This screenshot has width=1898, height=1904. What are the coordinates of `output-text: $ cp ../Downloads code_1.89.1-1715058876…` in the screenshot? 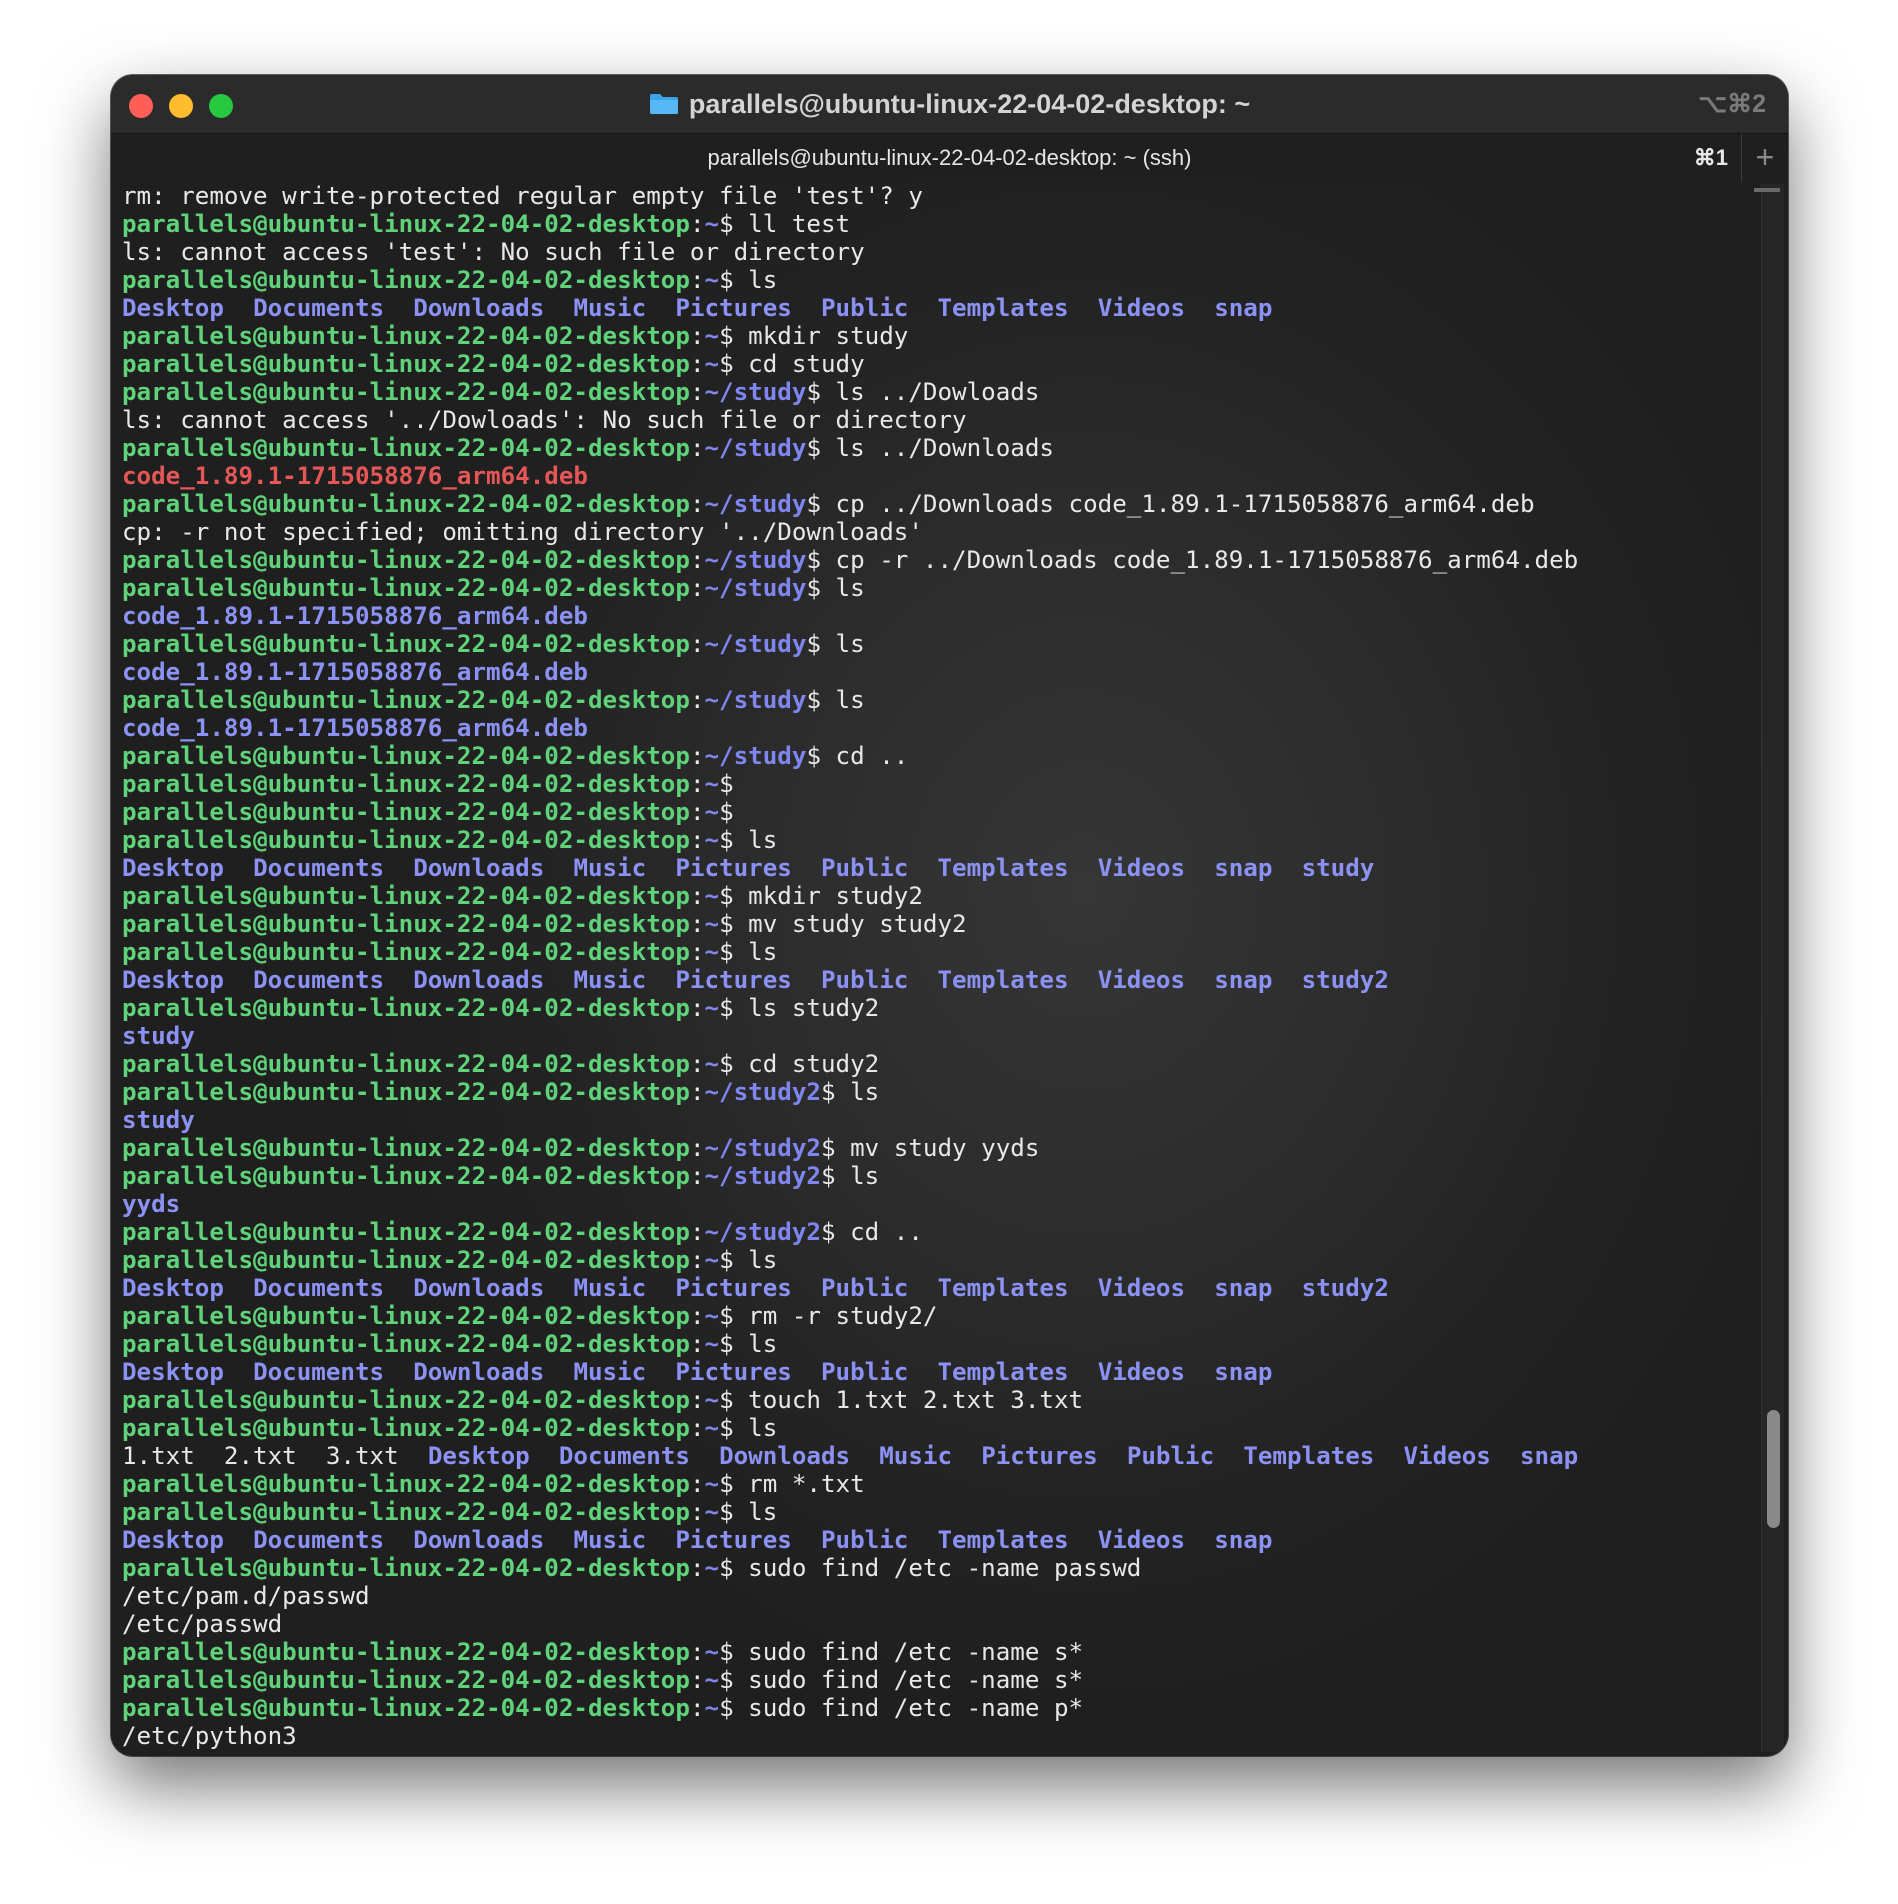 It's located at (1170, 504).